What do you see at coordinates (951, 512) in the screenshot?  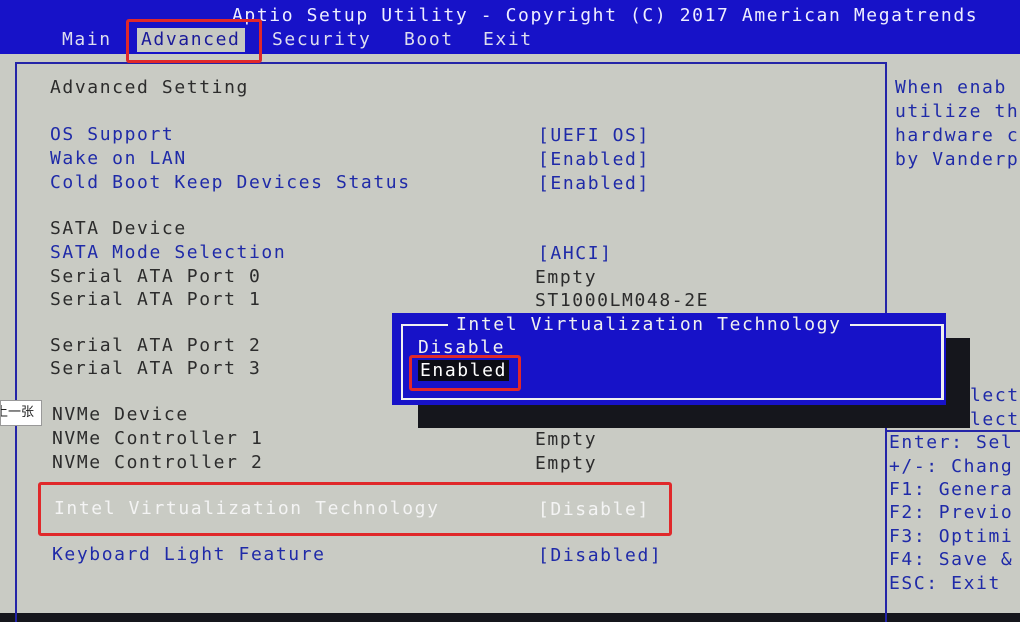 I see `hotkey-f2: F2: Previo` at bounding box center [951, 512].